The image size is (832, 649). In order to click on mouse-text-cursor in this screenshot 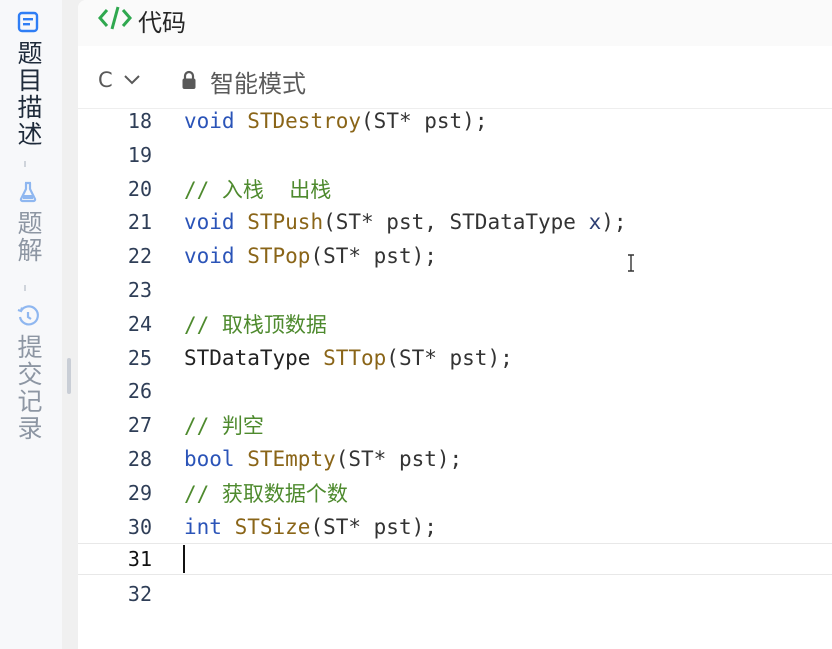, I will do `click(631, 263)`.